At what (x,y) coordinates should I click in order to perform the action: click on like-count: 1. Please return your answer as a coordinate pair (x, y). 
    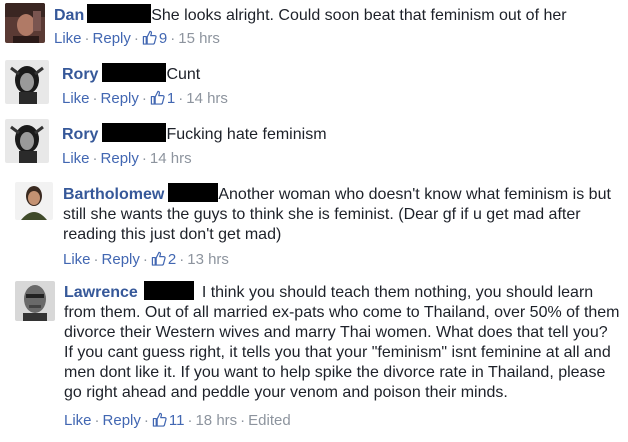
    Looking at the image, I should click on (171, 98).